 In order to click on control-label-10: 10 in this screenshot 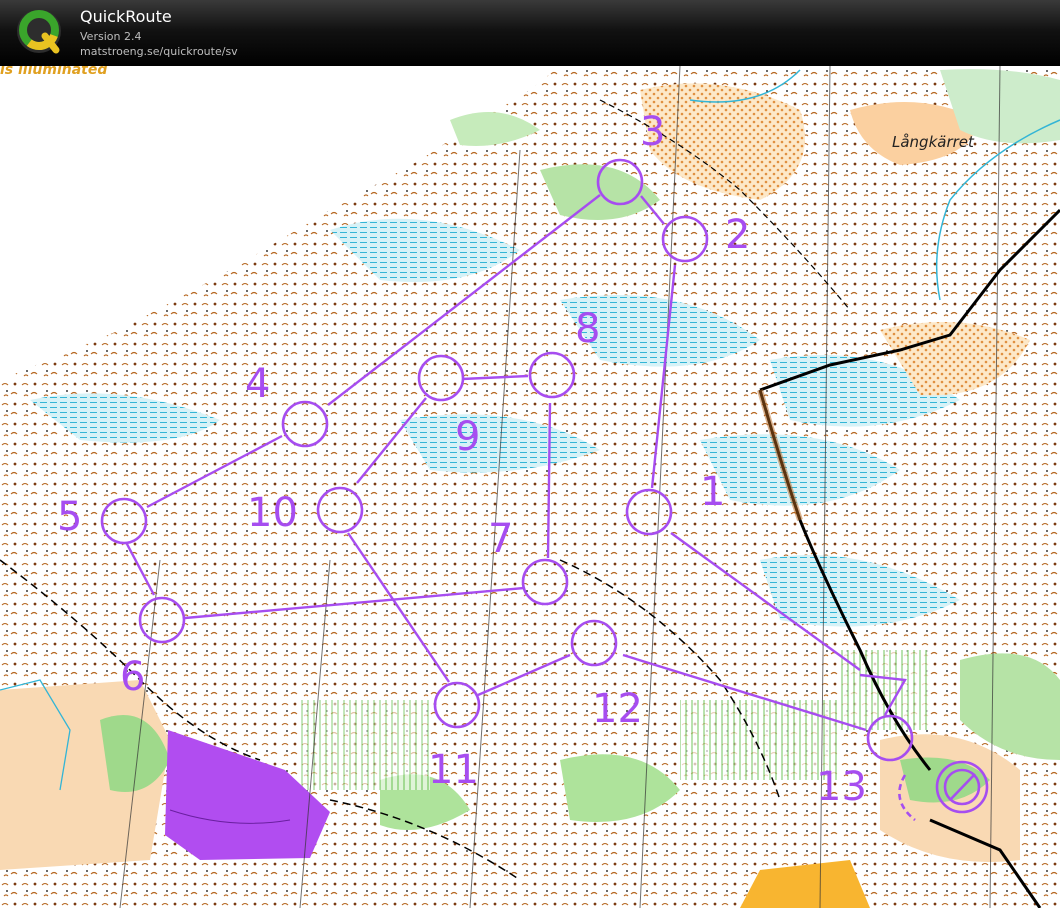, I will do `click(272, 513)`.